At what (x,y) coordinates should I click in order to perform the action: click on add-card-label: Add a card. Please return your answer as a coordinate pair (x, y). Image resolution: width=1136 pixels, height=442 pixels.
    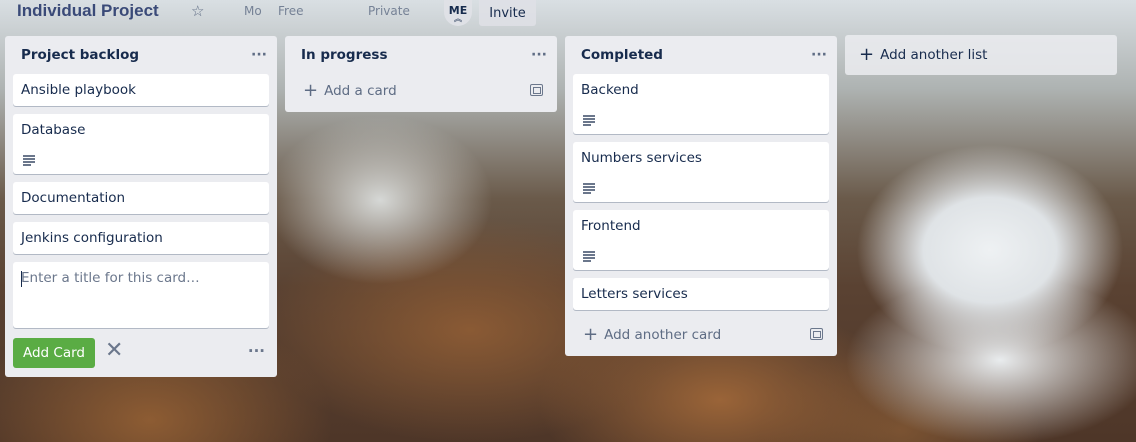
    Looking at the image, I should click on (360, 91).